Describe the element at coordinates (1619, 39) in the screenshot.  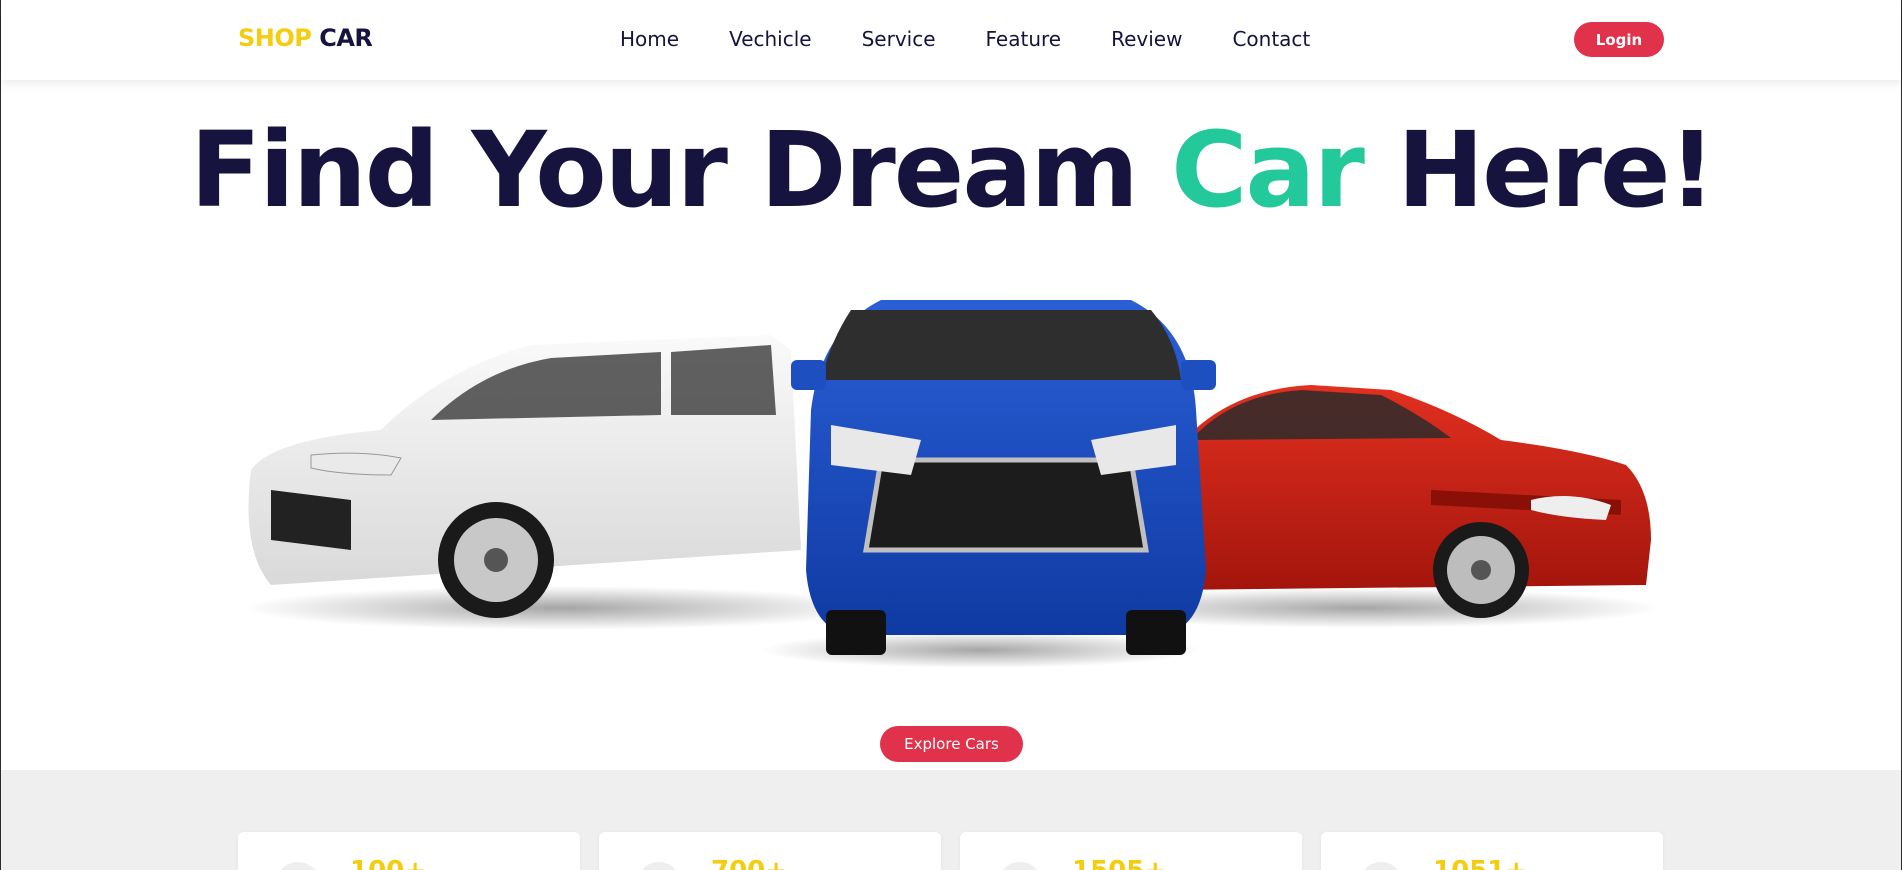
I see `login-button: Login` at that location.